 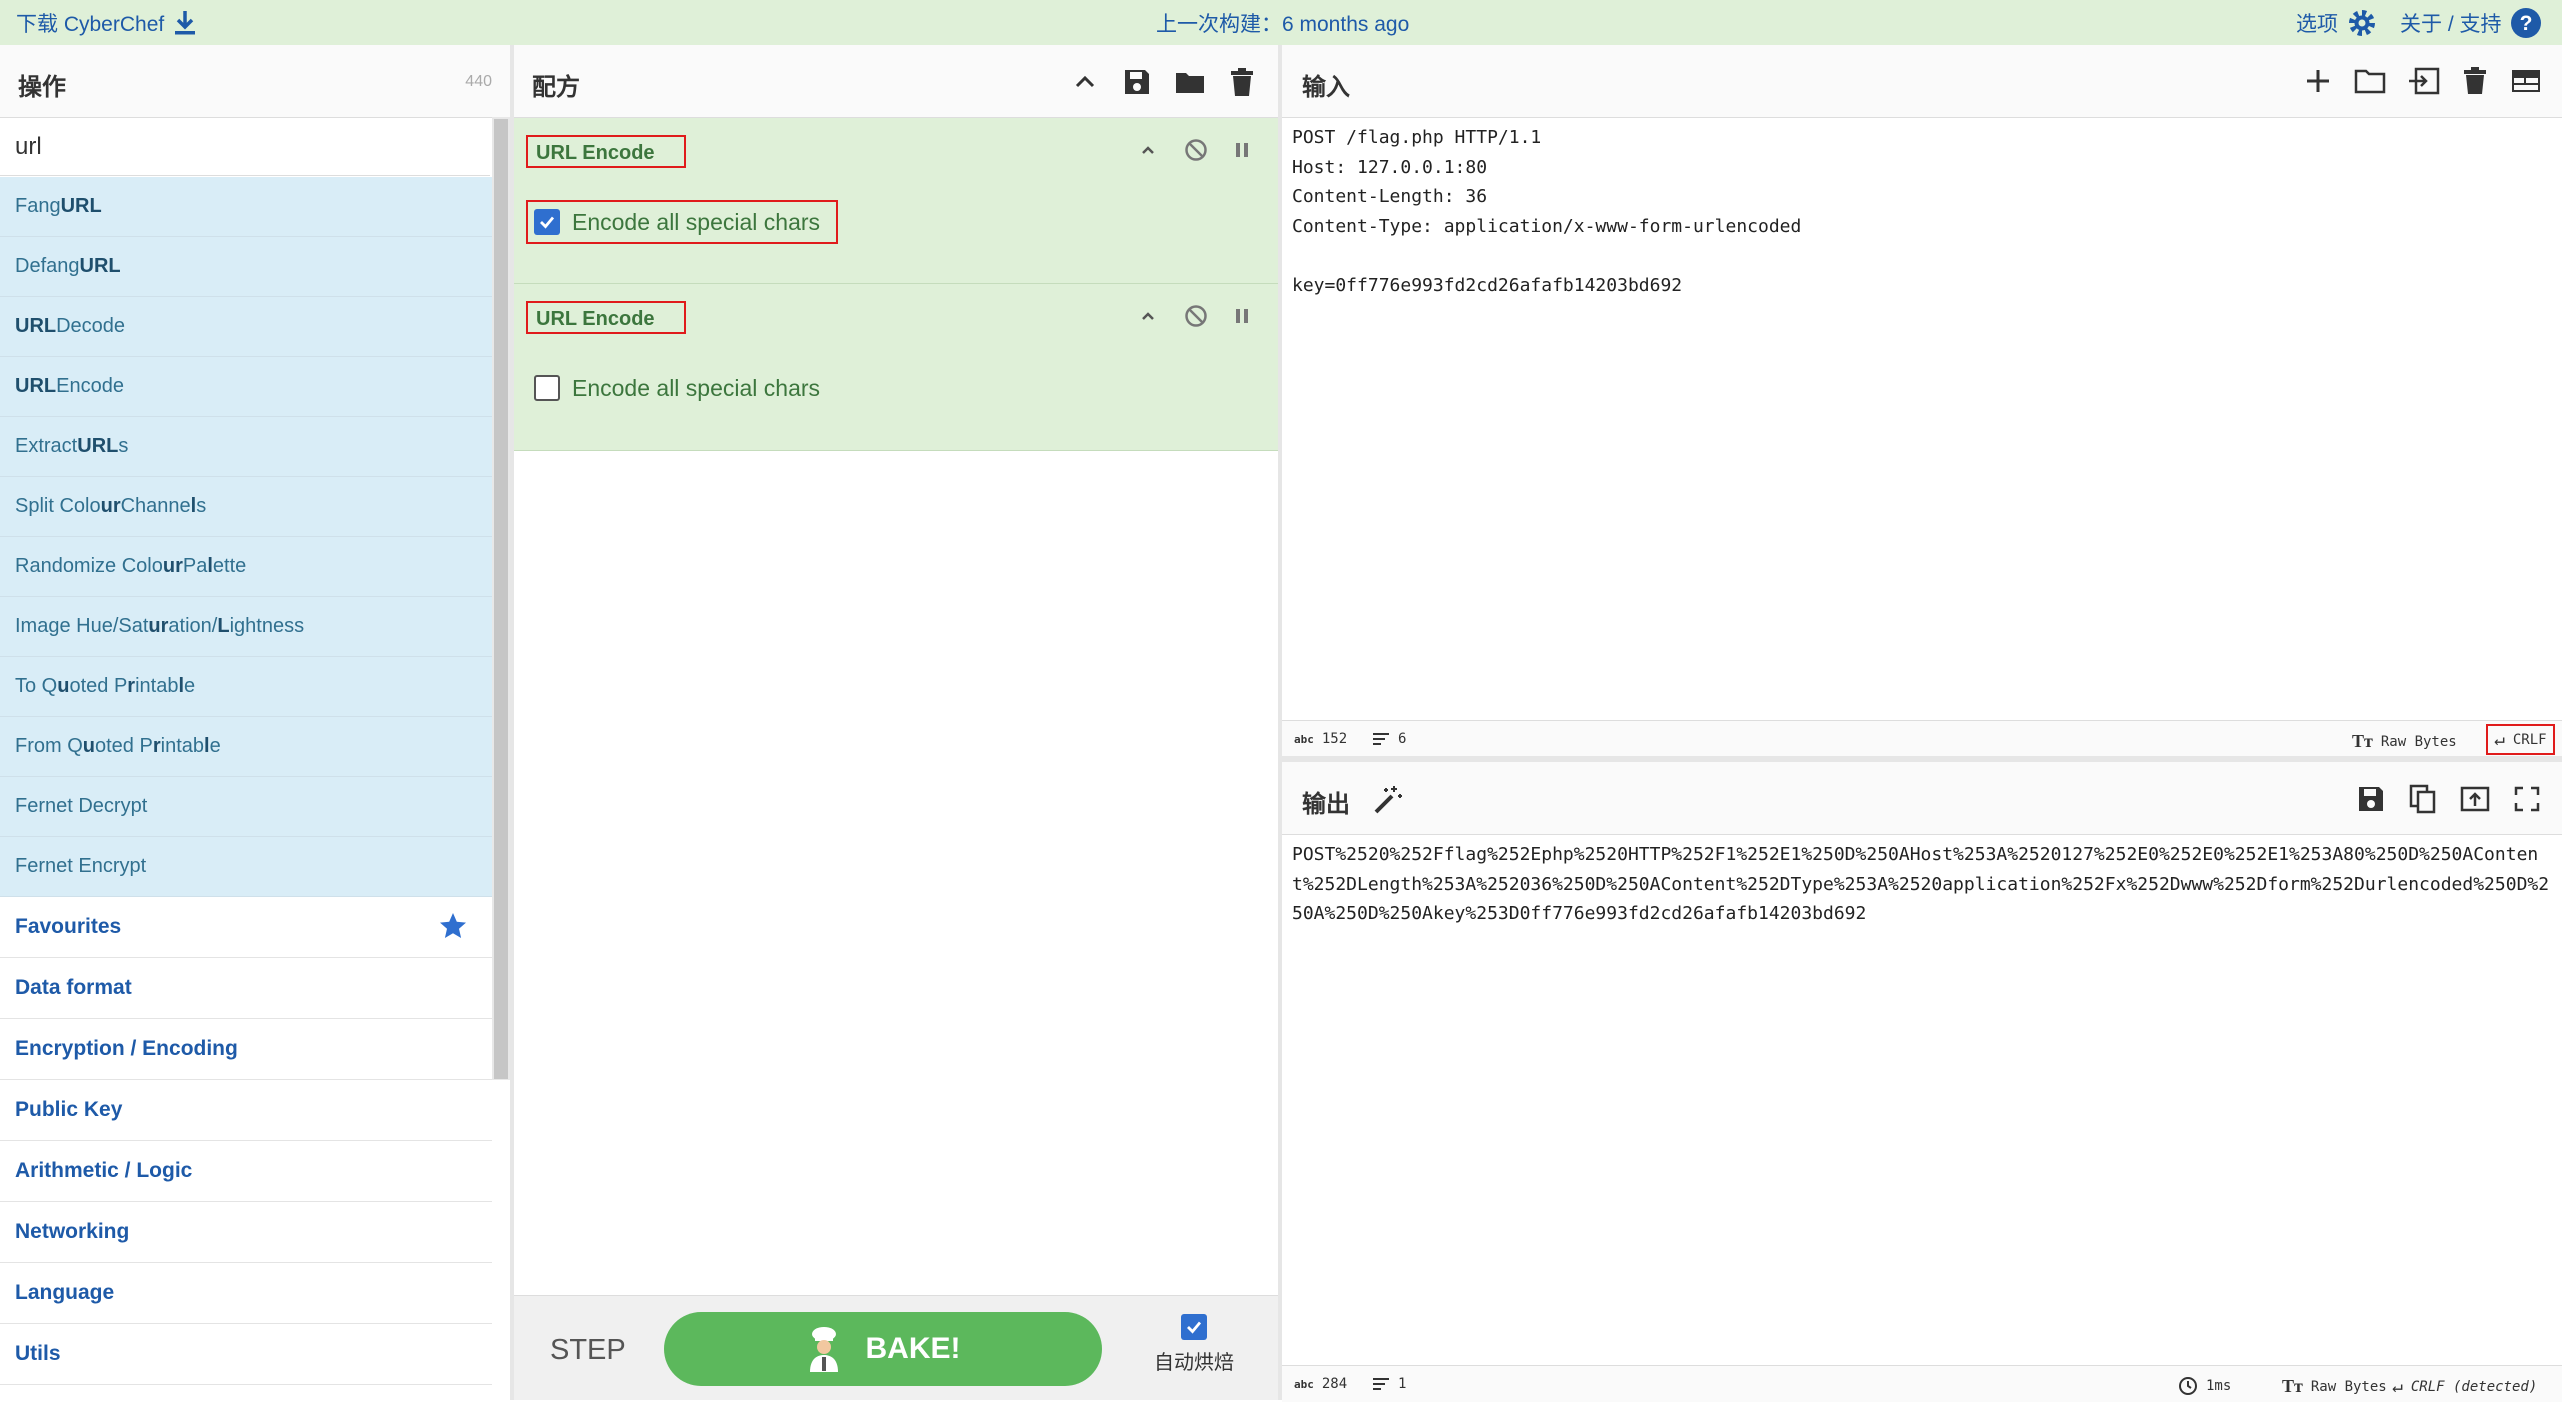 What do you see at coordinates (246, 1171) in the screenshot?
I see `category-arithmetic-logic: Arithmetic / Logic` at bounding box center [246, 1171].